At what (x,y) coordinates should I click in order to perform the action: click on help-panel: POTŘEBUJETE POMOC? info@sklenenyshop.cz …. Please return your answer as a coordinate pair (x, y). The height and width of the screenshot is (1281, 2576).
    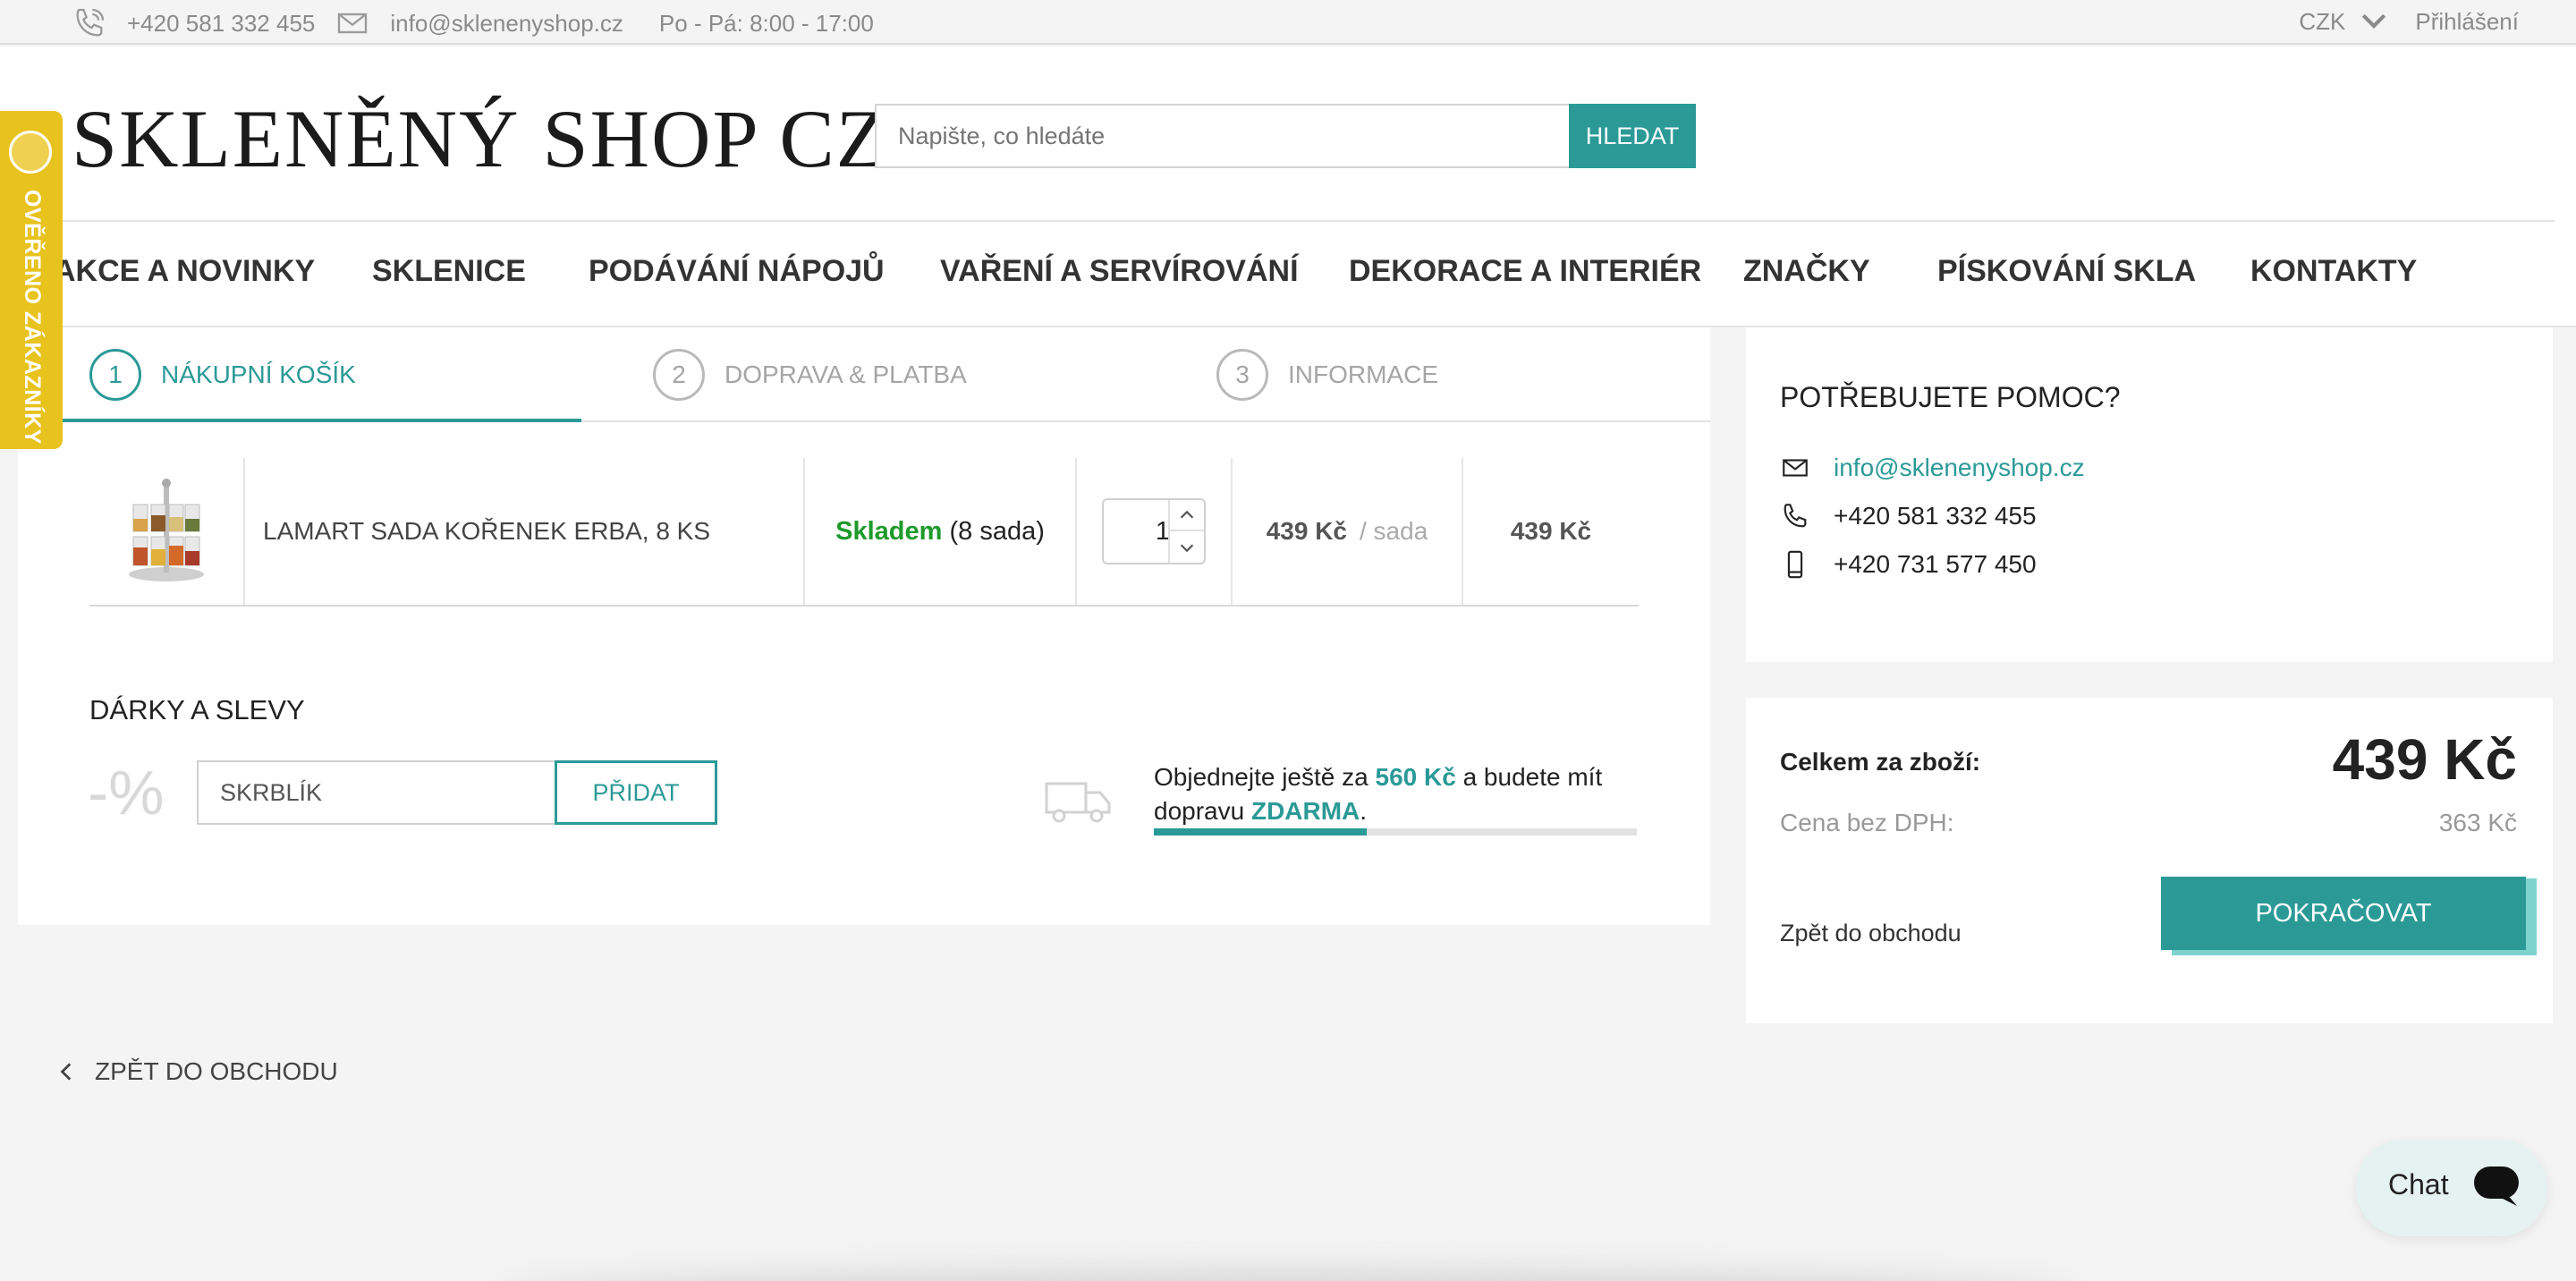
    Looking at the image, I should click on (2149, 494).